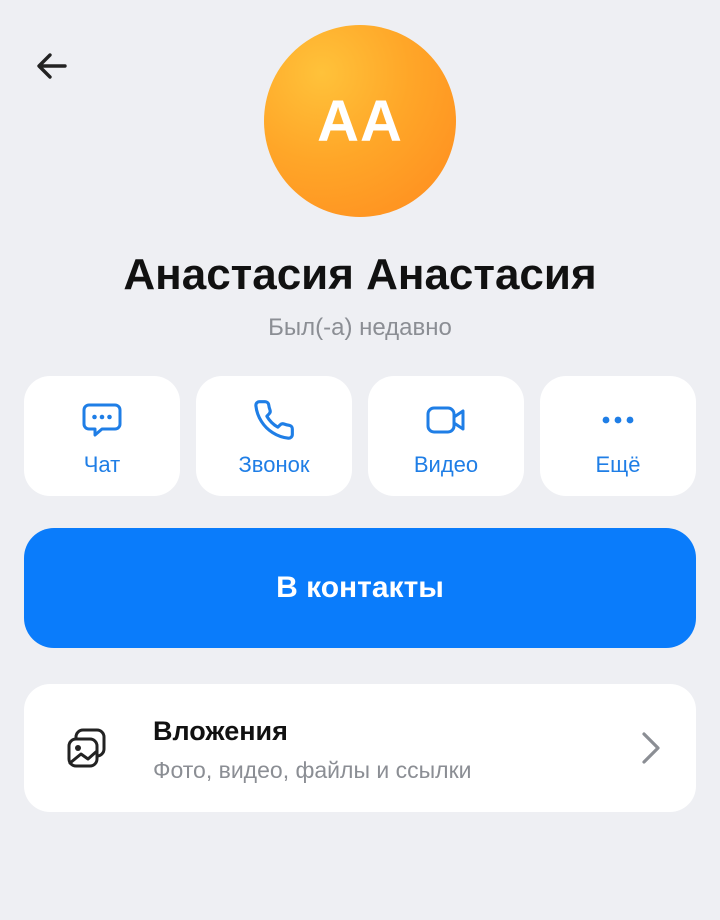 The width and height of the screenshot is (720, 920). Describe the element at coordinates (446, 436) in the screenshot. I see `video-button: Видео` at that location.